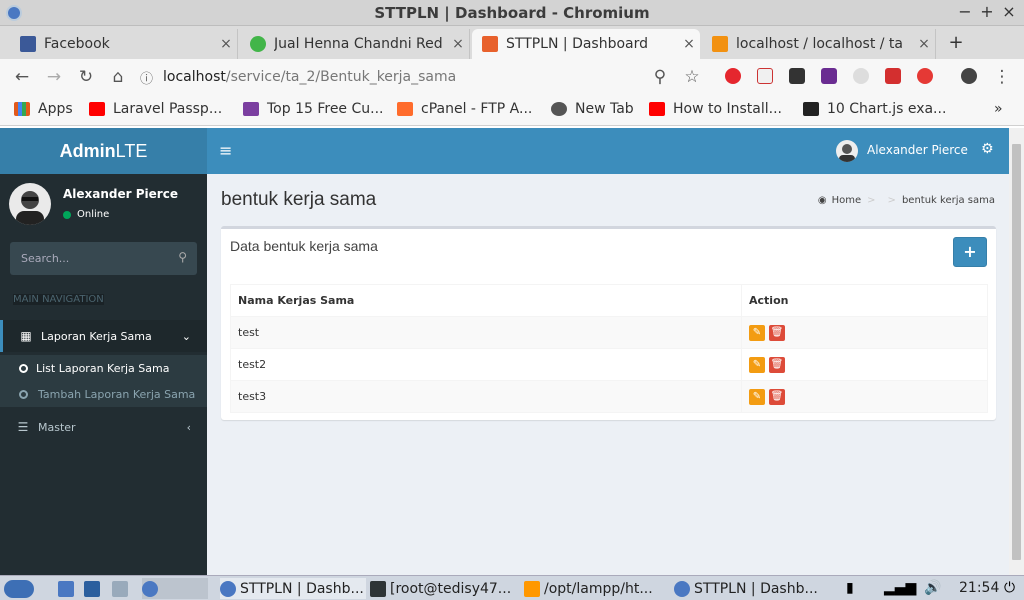 Image resolution: width=1024 pixels, height=600 pixels. What do you see at coordinates (28, 44) in the screenshot?
I see `facebook-icon` at bounding box center [28, 44].